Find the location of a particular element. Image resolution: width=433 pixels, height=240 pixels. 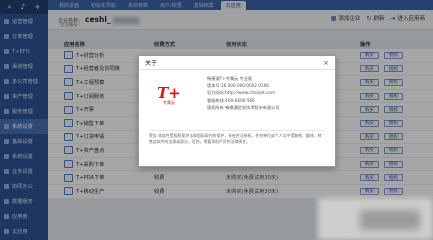

logo-text: T+ is located at coordinates (169, 93).